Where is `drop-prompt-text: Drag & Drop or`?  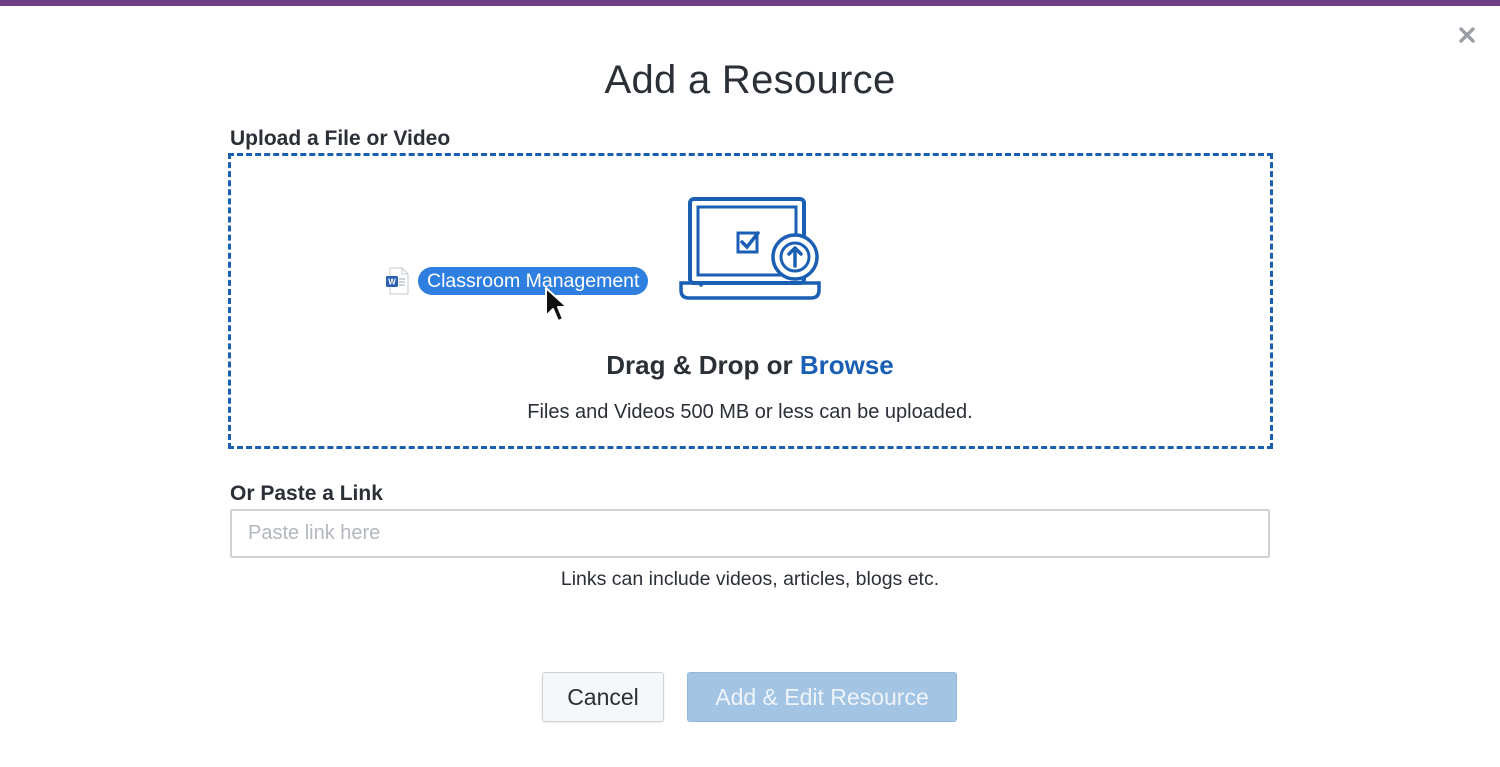 drop-prompt-text: Drag & Drop or is located at coordinates (699, 365).